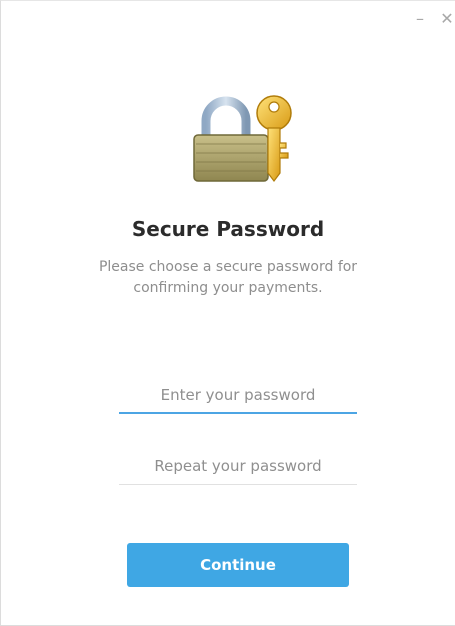 The image size is (455, 626). I want to click on password-field, so click(238, 396).